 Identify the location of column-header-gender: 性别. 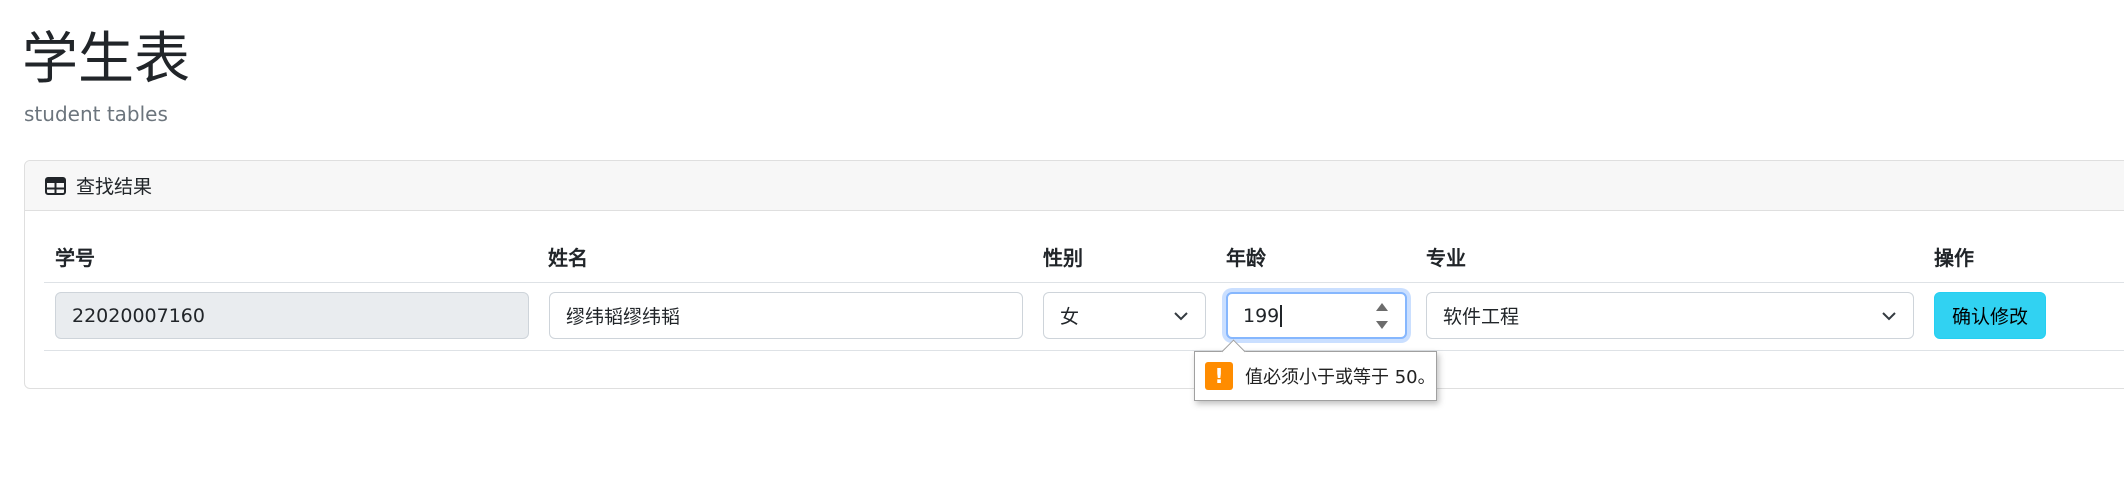
(1063, 258).